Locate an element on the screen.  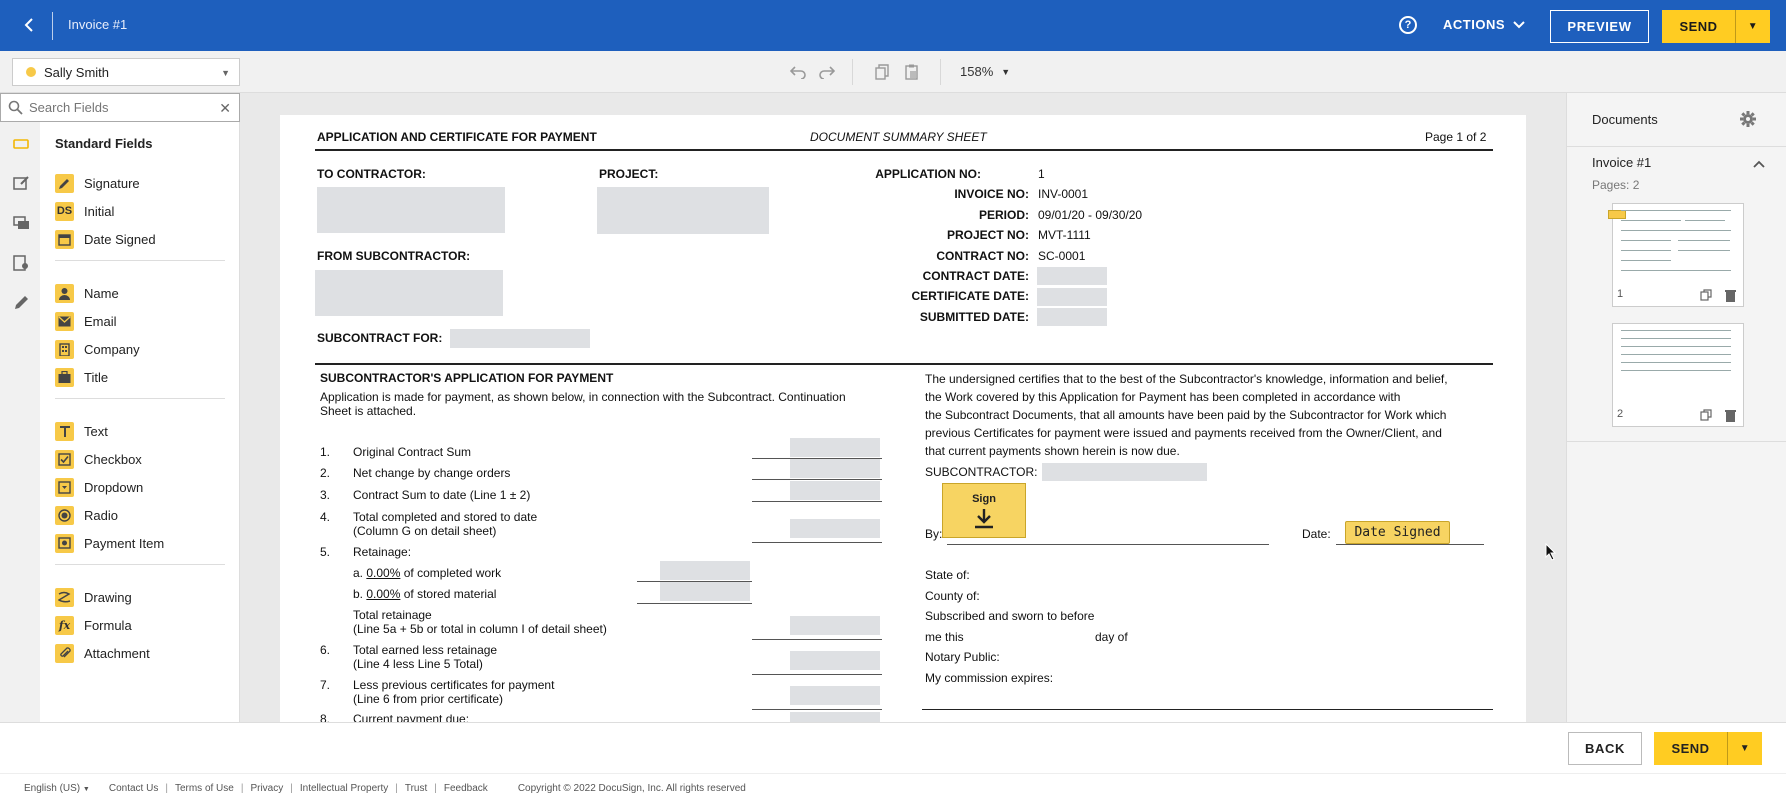
line-2-amount is located at coordinates (835, 468).